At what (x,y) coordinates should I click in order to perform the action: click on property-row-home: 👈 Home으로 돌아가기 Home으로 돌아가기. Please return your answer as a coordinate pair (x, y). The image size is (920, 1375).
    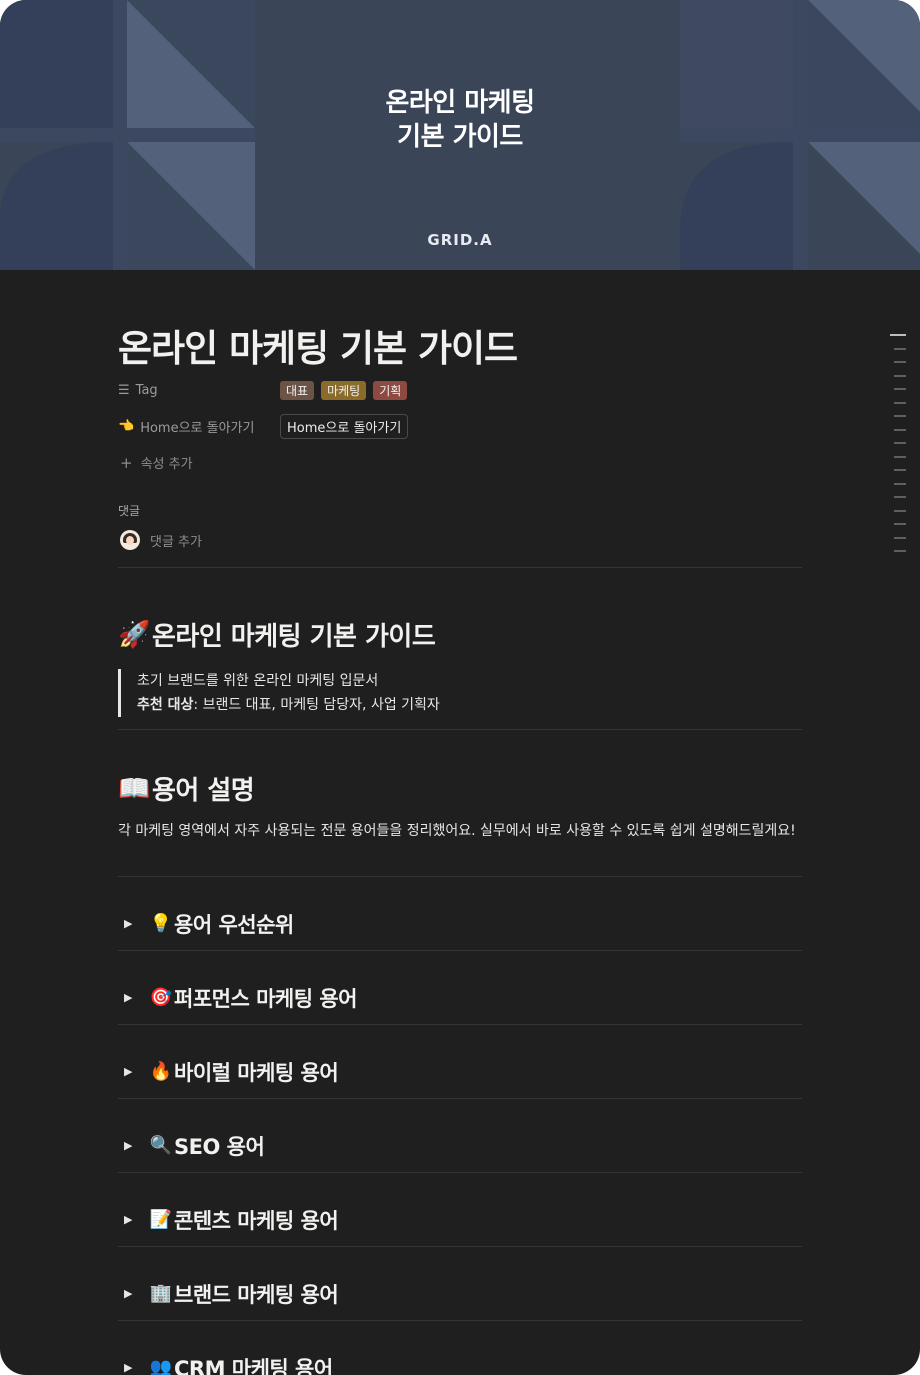
    Looking at the image, I should click on (263, 426).